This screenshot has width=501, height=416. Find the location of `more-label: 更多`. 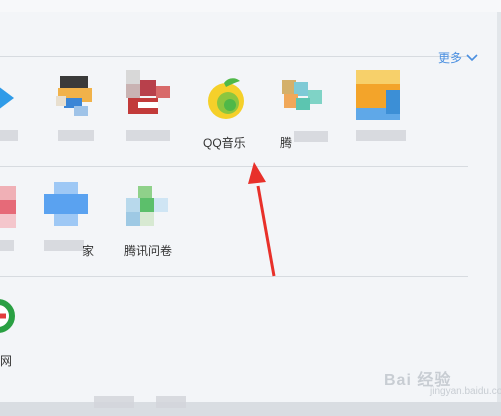

more-label: 更多 is located at coordinates (450, 58).